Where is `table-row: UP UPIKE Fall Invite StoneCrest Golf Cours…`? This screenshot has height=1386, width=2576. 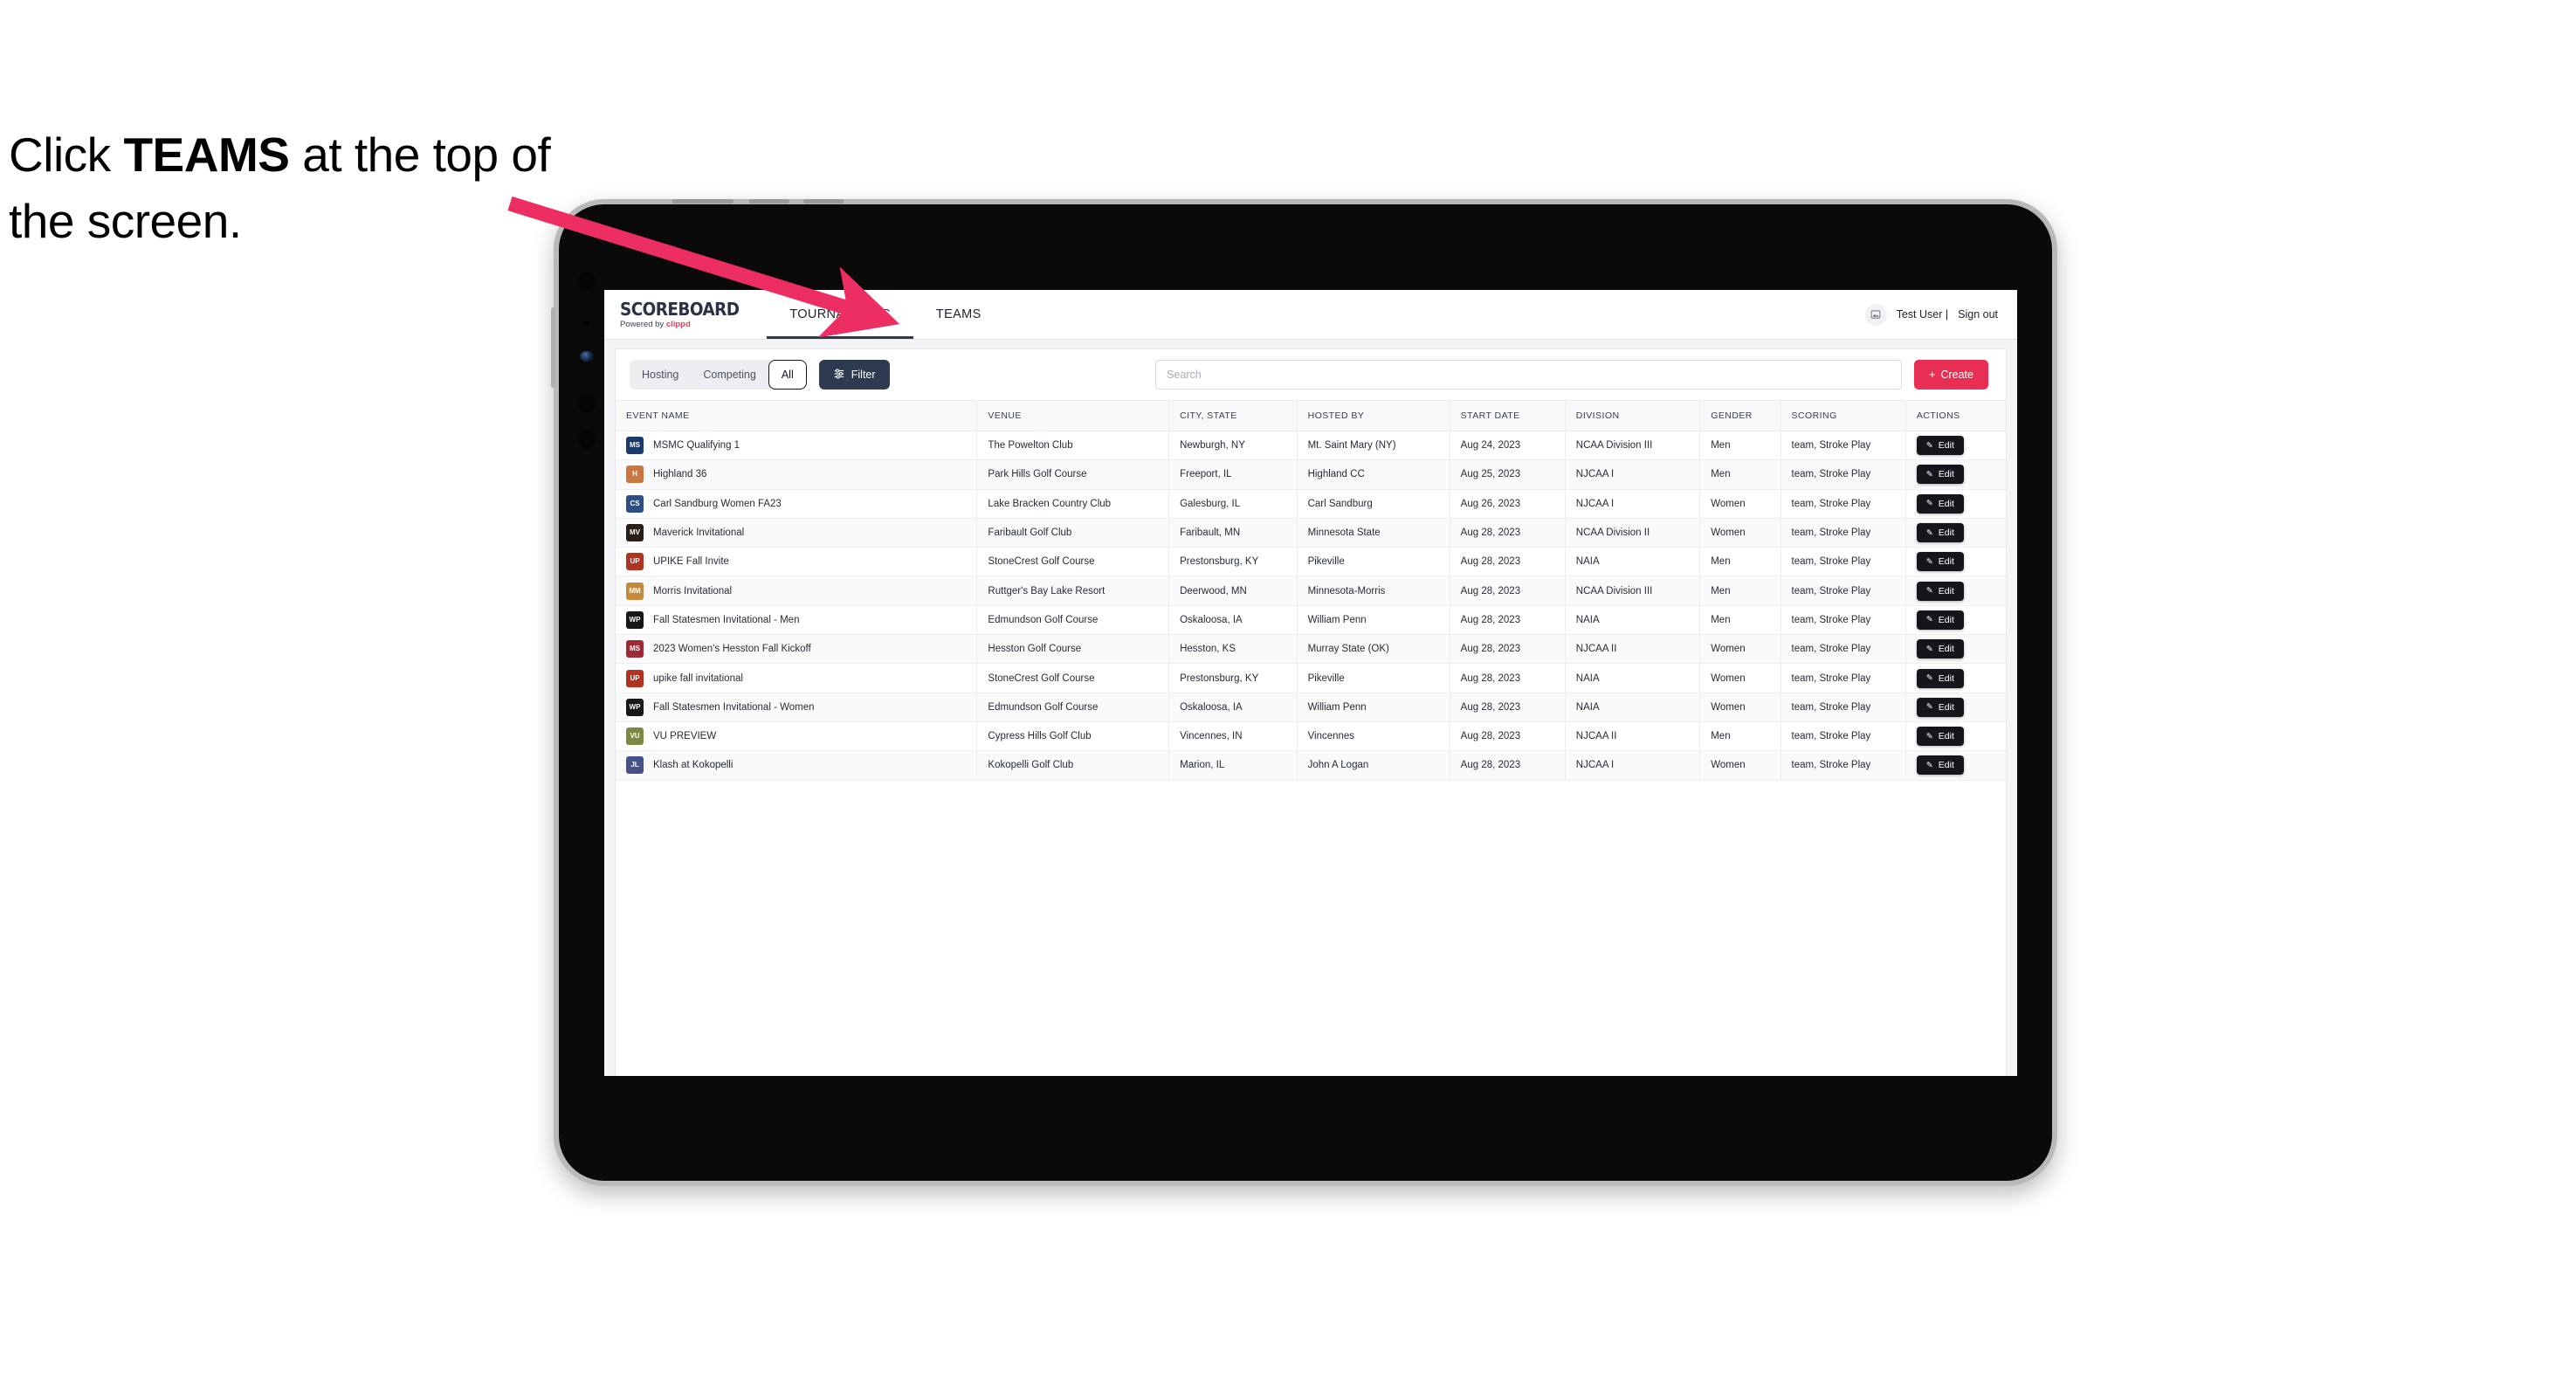
table-row: UP UPIKE Fall Invite StoneCrest Golf Cours… is located at coordinates (1311, 562).